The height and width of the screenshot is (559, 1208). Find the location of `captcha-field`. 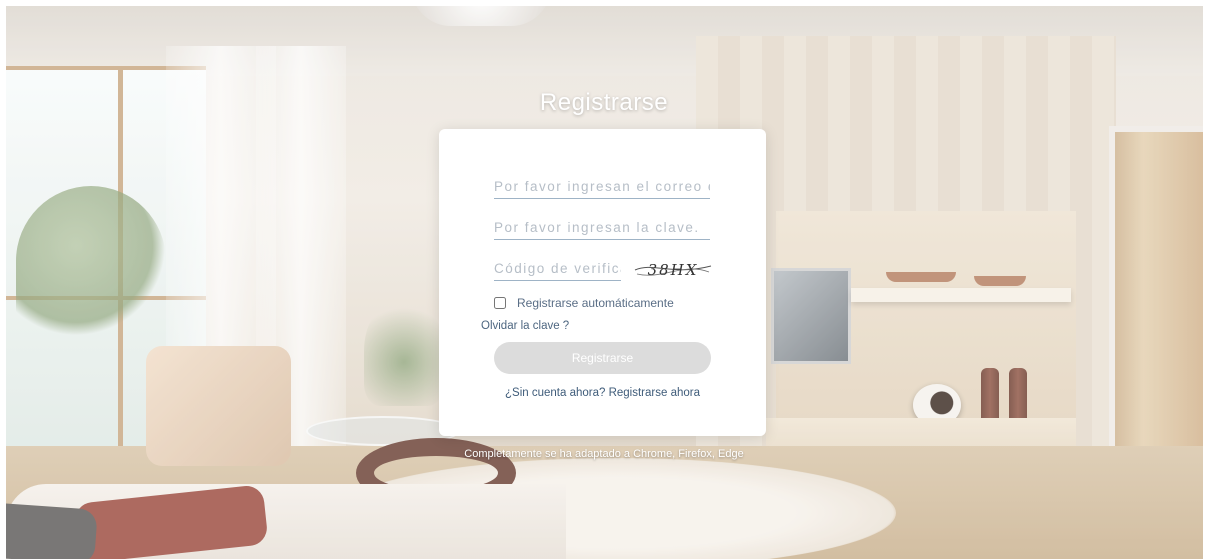

captcha-field is located at coordinates (557, 268).